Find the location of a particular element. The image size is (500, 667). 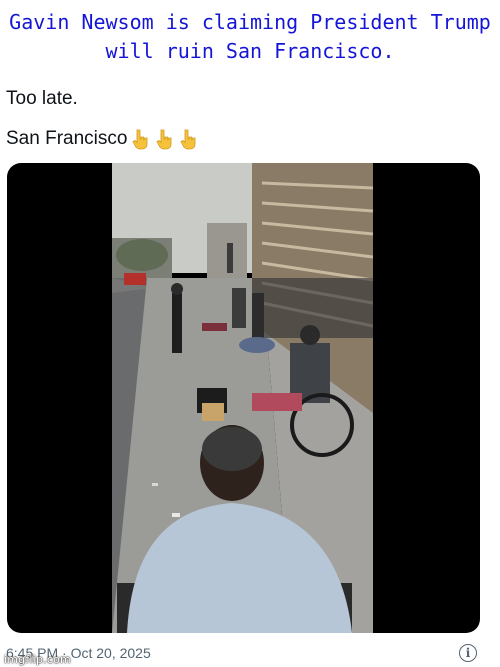

post-location-text: San Francisco is located at coordinates (67, 138).